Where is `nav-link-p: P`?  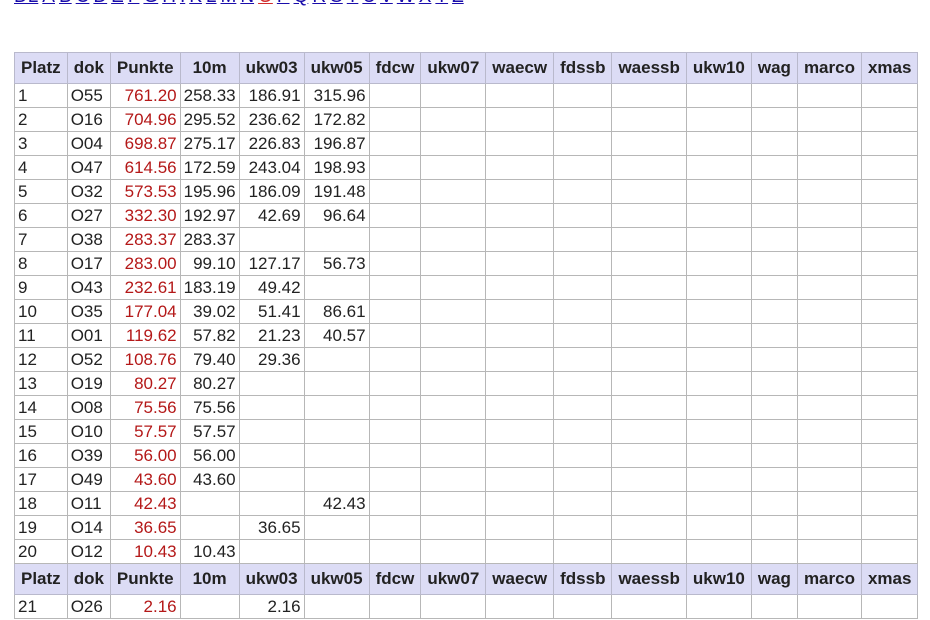 nav-link-p: P is located at coordinates (283, 3).